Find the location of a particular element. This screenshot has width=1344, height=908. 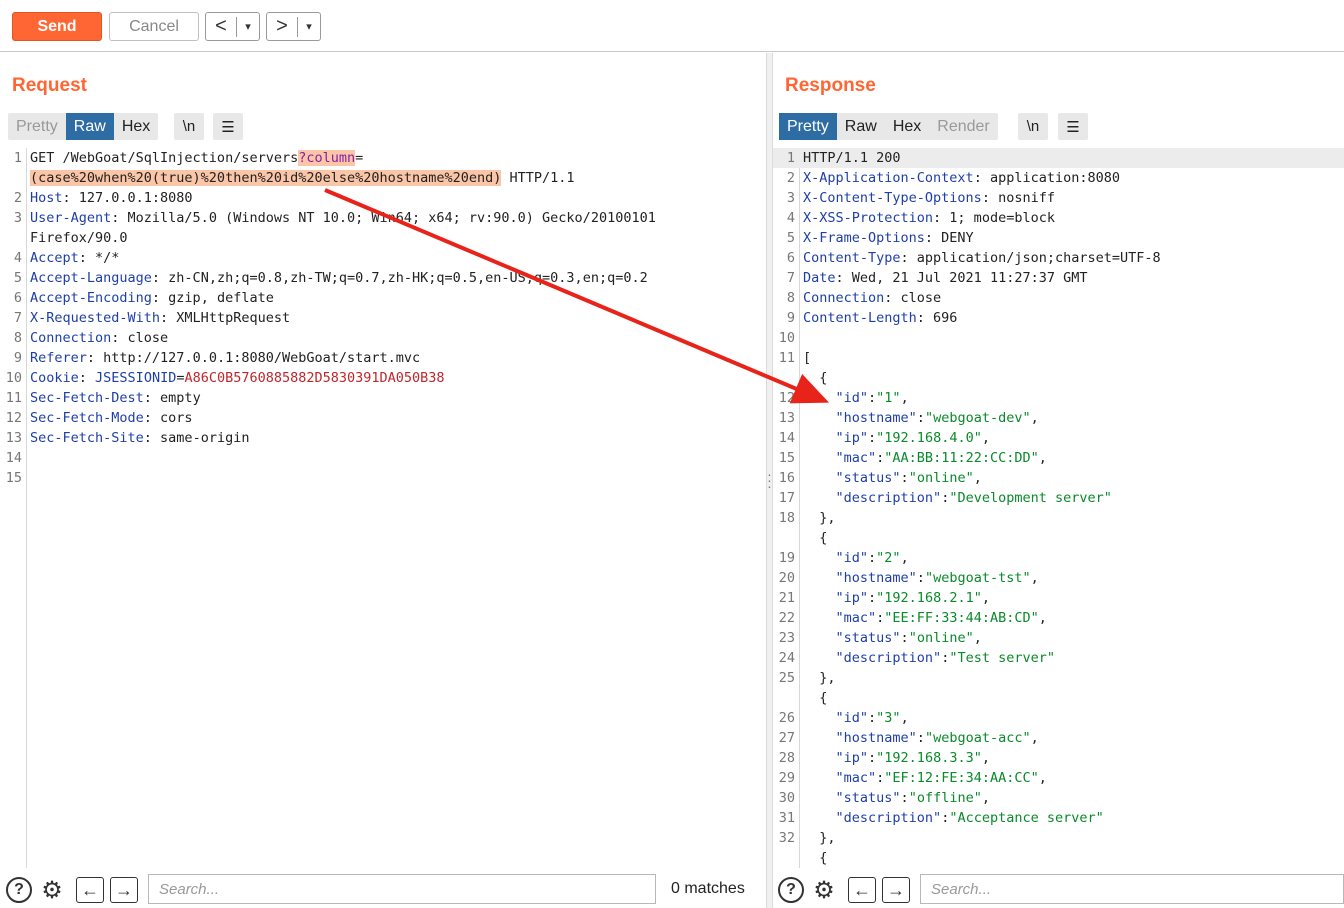

panel-splitter: · · · is located at coordinates (769, 480).